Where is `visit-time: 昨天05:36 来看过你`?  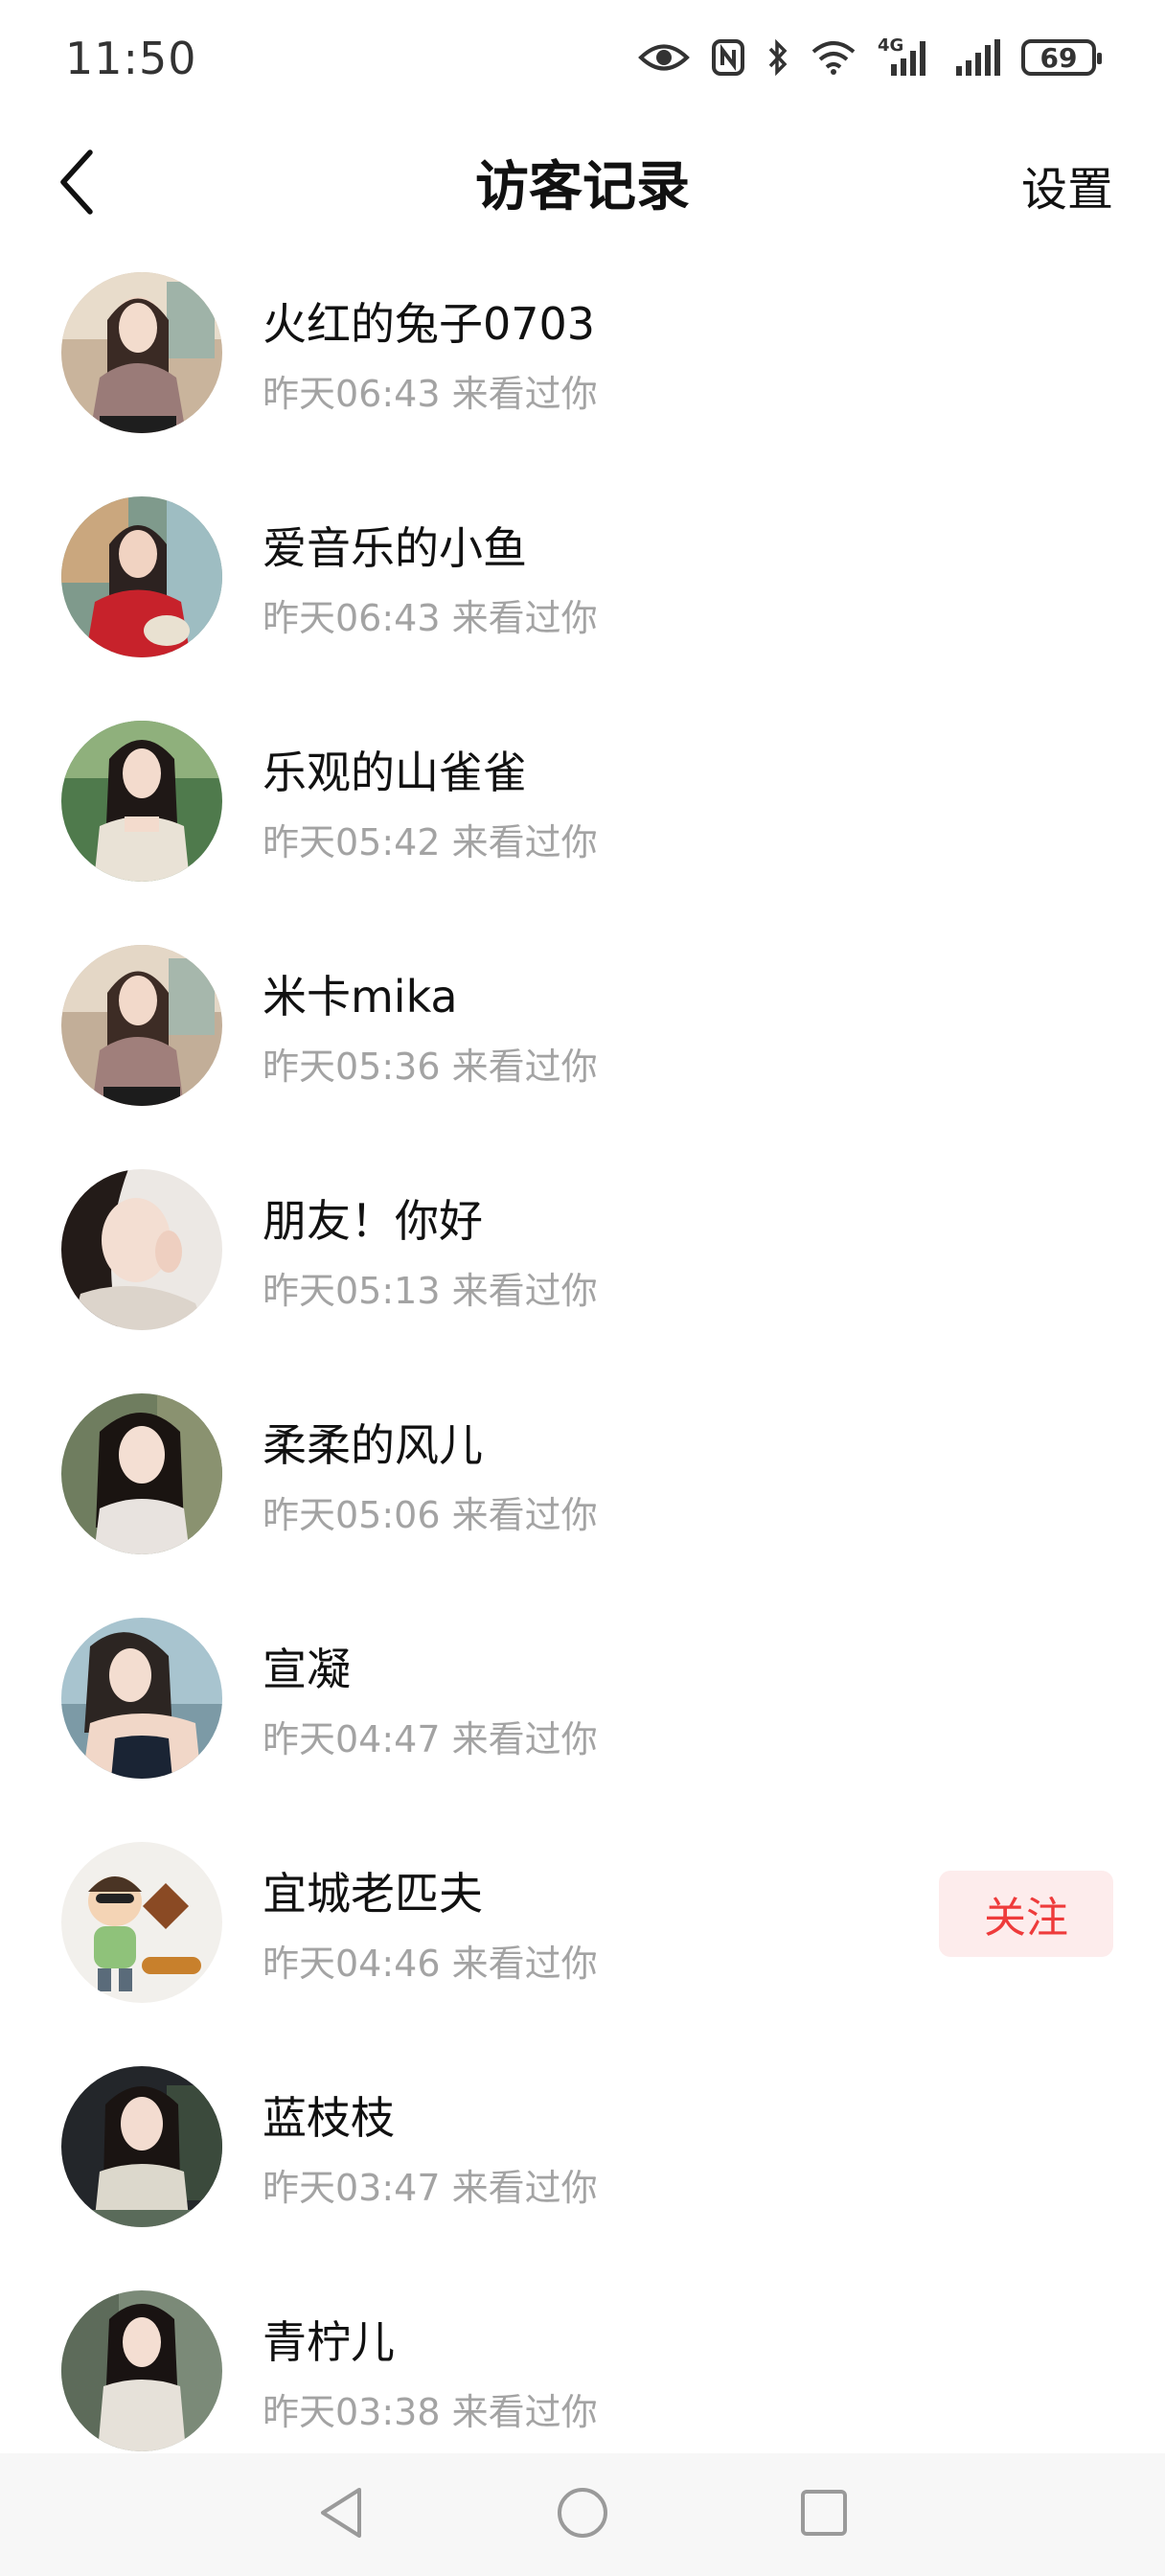 visit-time: 昨天05:36 来看过你 is located at coordinates (430, 1067).